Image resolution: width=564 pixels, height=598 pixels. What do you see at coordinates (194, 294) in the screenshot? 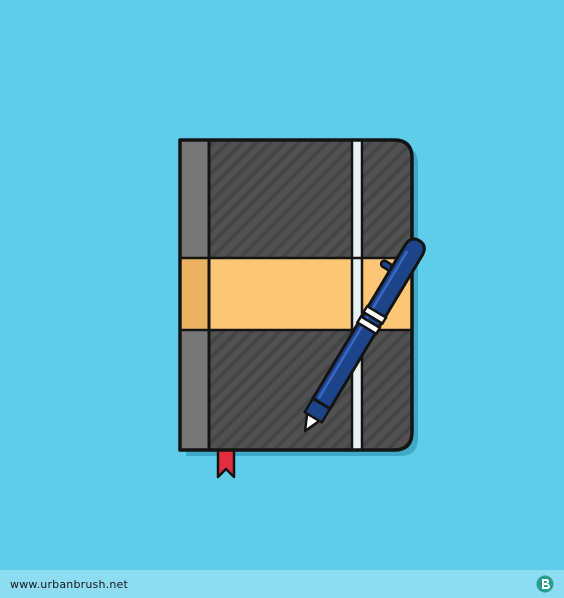
I see `notebook-band-spine` at bounding box center [194, 294].